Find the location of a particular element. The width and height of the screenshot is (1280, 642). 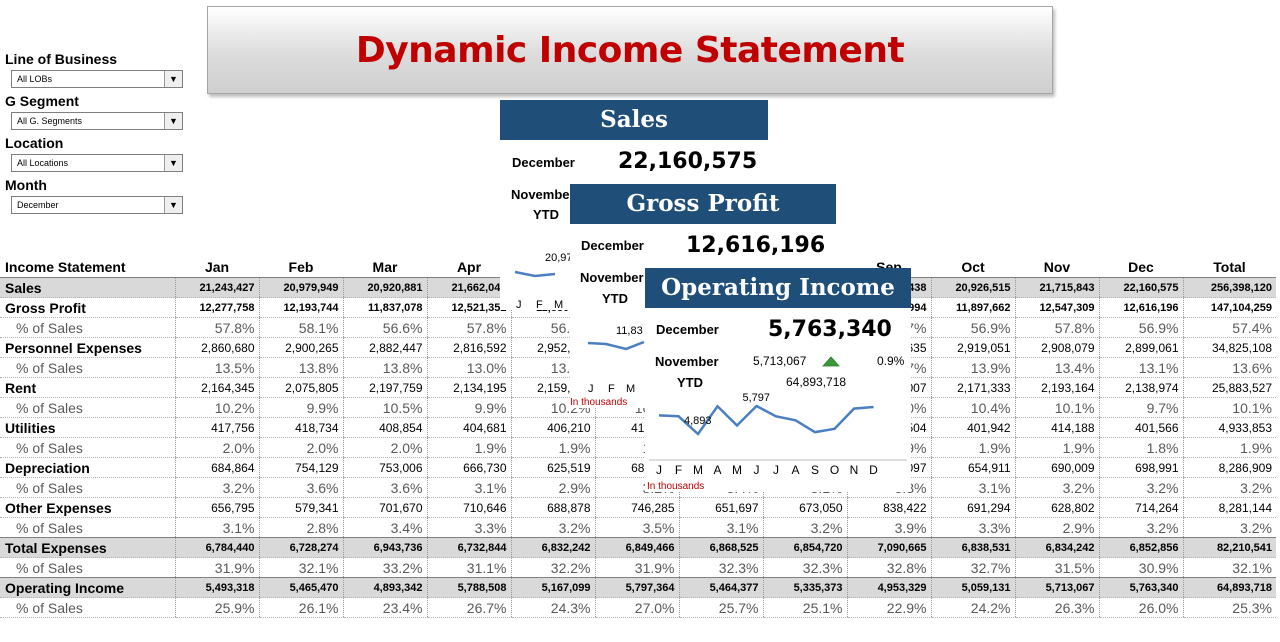

table-cell: 32.8% is located at coordinates (888, 567).